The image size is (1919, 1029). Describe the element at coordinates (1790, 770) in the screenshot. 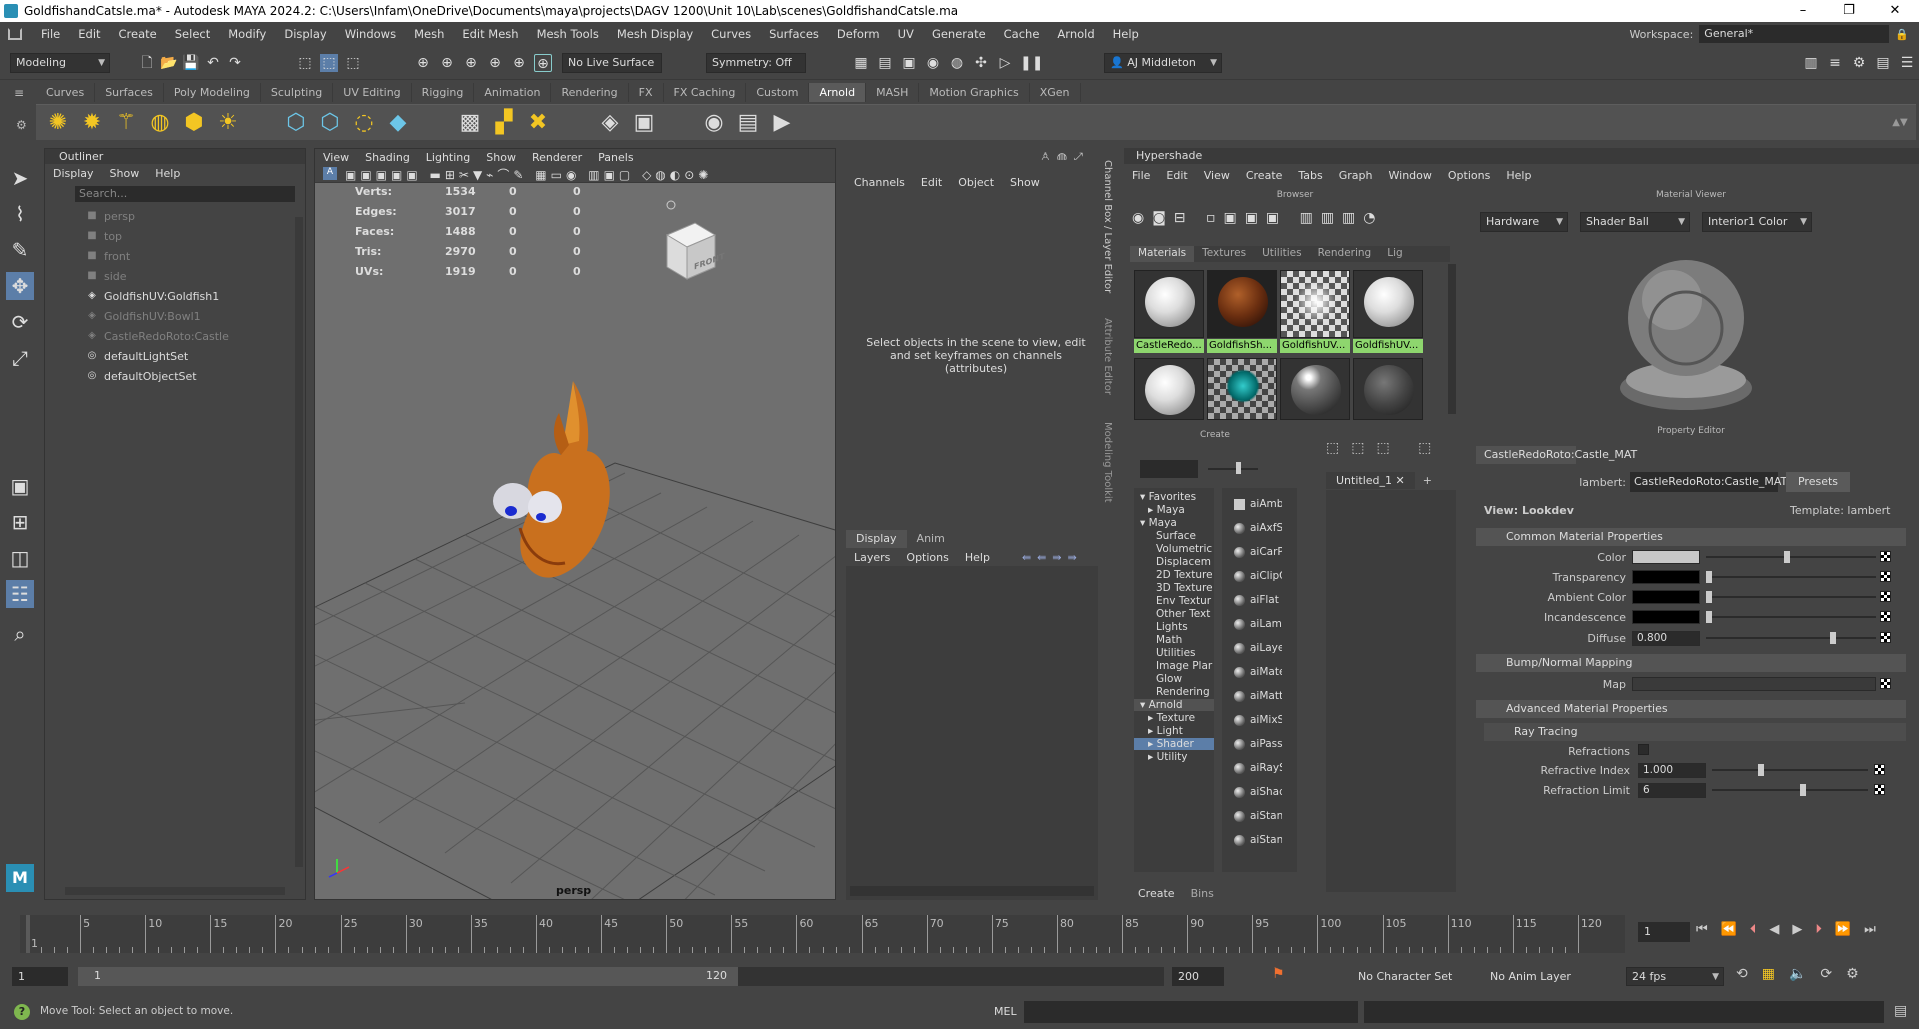

I see `ref-index-slider` at that location.